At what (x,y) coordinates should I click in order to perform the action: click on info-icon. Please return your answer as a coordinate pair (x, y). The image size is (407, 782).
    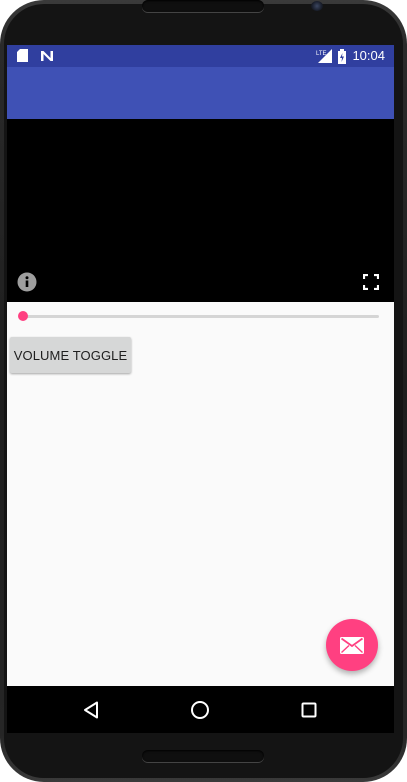
    Looking at the image, I should click on (27, 282).